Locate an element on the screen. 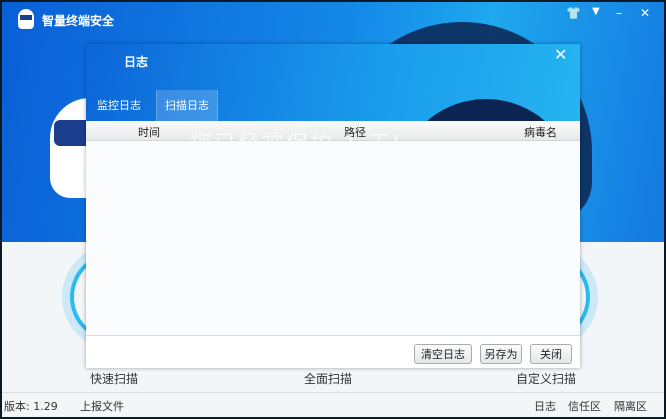 This screenshot has width=666, height=419. close-button: 关闭 is located at coordinates (551, 354).